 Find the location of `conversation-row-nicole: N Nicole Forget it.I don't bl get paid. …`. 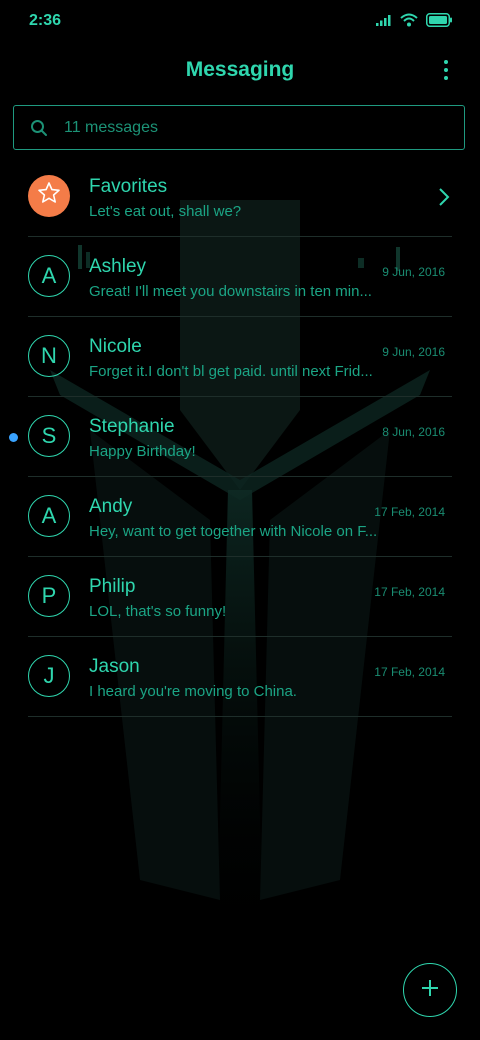

conversation-row-nicole: N Nicole Forget it.I don't bl get paid. … is located at coordinates (240, 357).